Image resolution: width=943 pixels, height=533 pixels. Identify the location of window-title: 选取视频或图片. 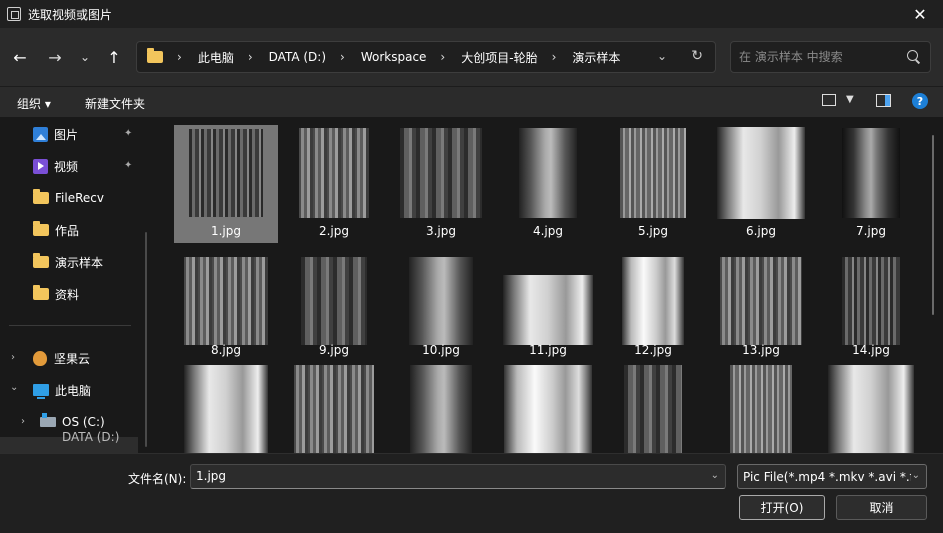
(70, 14).